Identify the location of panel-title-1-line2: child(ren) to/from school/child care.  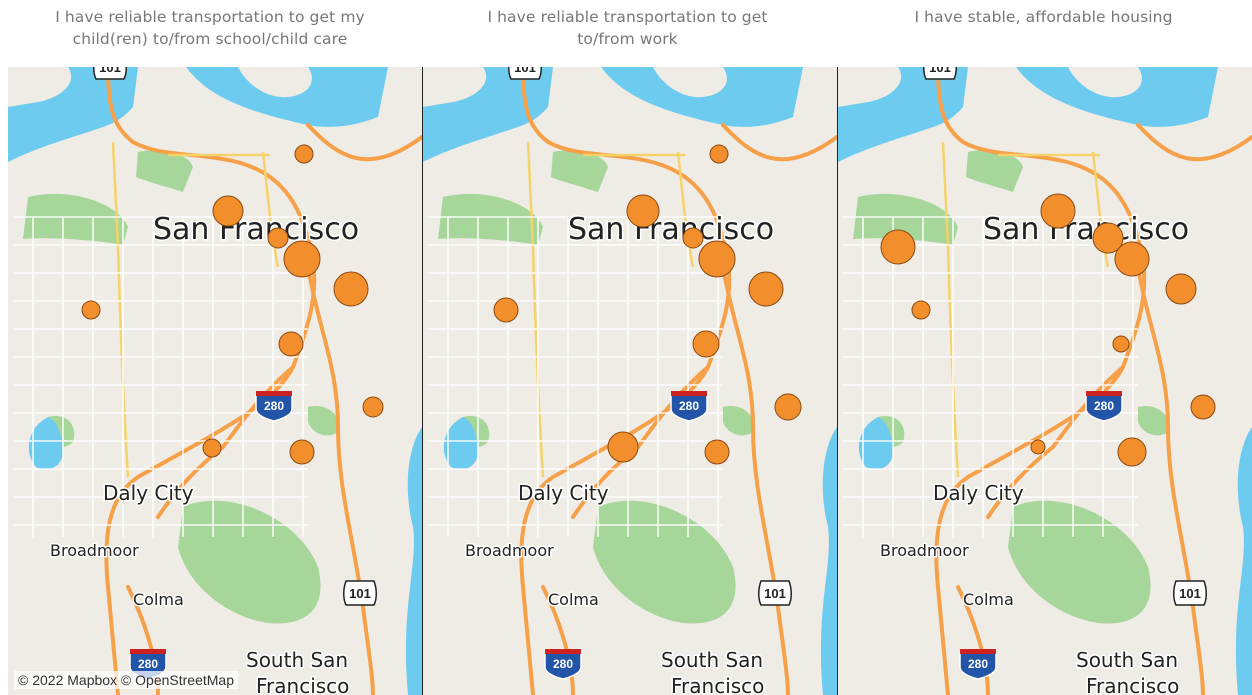
(210, 39).